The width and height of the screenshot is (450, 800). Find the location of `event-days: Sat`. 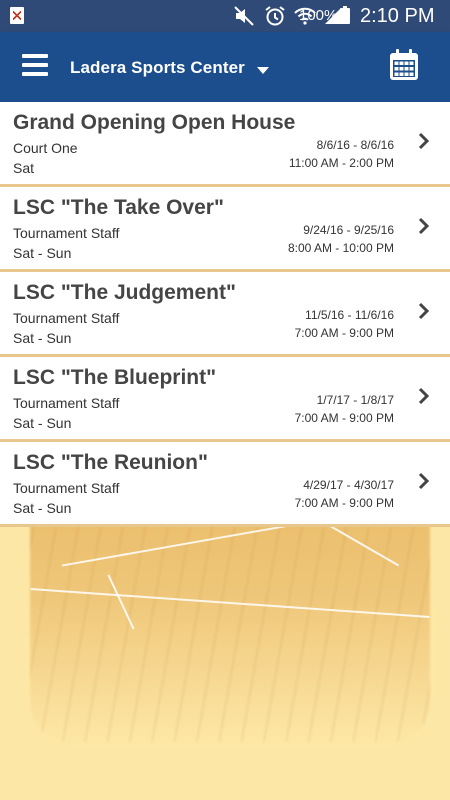

event-days: Sat is located at coordinates (24, 168).